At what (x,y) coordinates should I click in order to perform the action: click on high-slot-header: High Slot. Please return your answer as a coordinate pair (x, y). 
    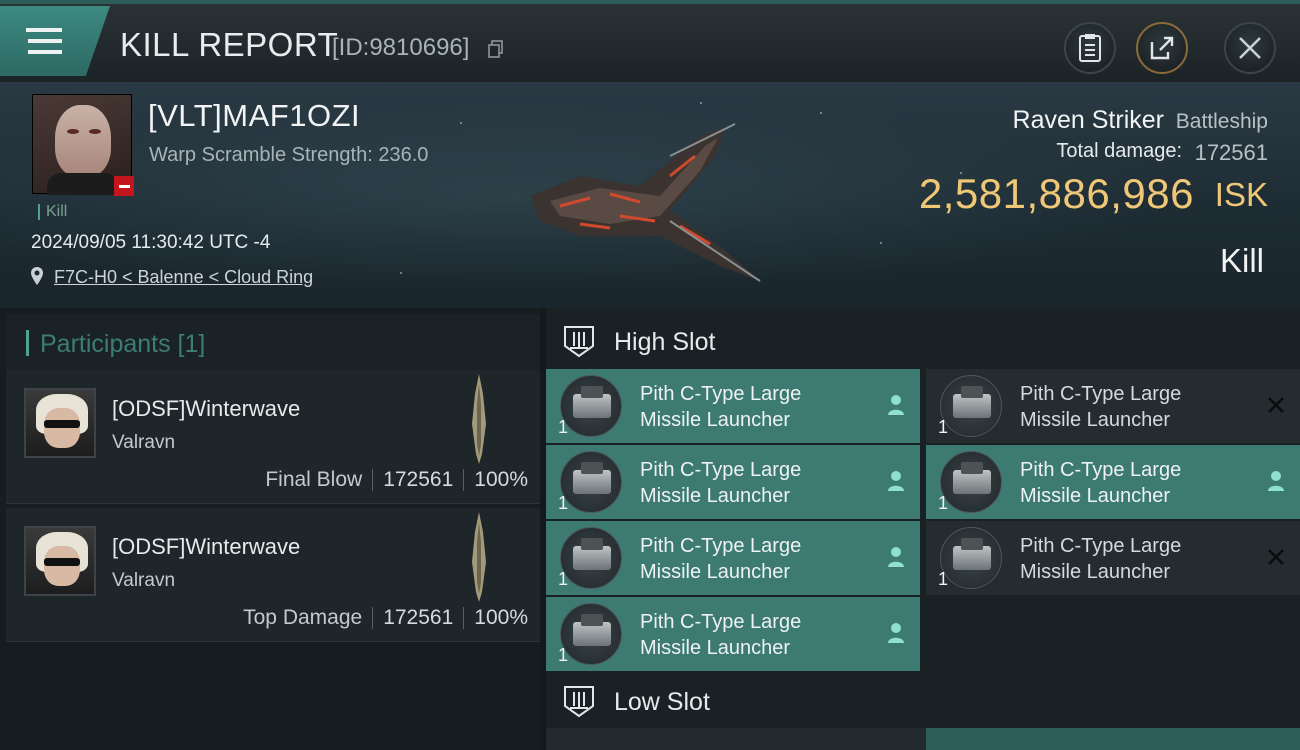
    Looking at the image, I should click on (923, 340).